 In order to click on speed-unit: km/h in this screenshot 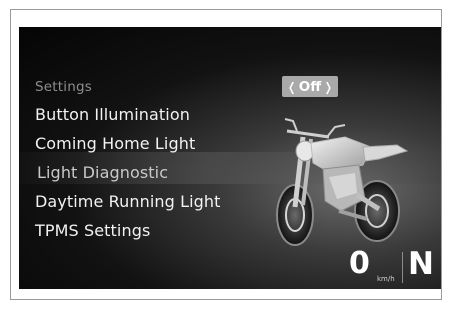, I will do `click(386, 279)`.